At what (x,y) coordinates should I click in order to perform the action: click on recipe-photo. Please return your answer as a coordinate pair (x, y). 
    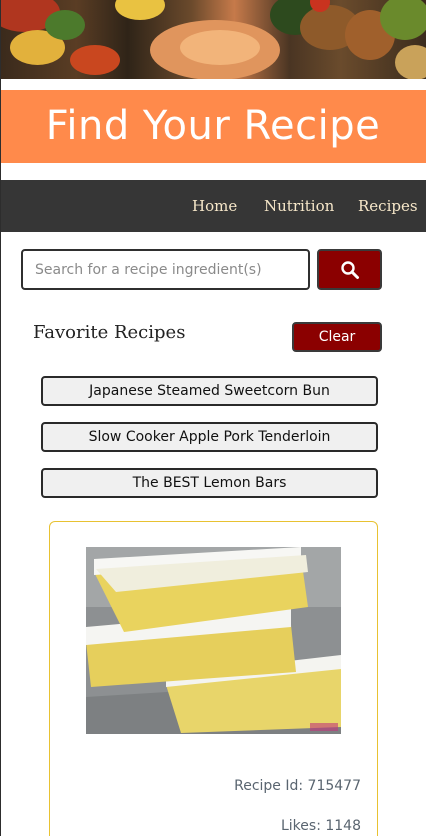
    Looking at the image, I should click on (213, 640).